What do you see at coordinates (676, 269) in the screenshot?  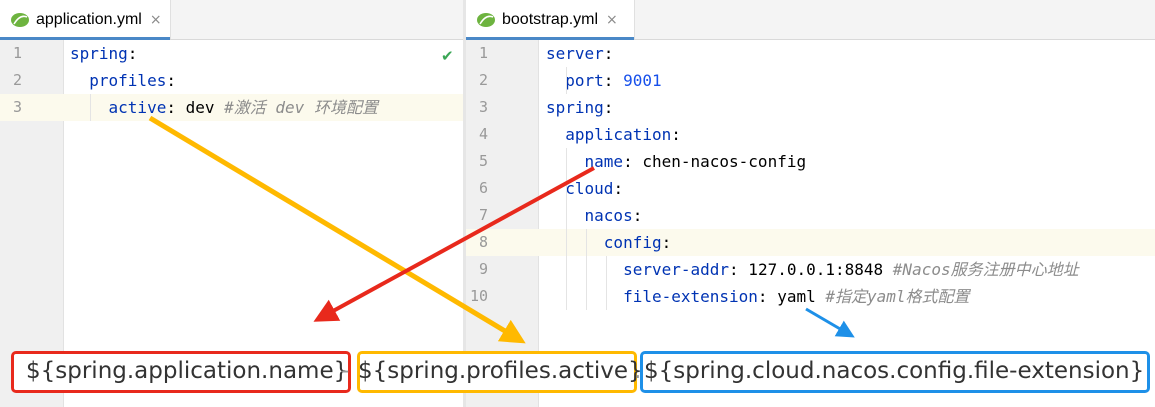 I see `yaml-key: server-addr` at bounding box center [676, 269].